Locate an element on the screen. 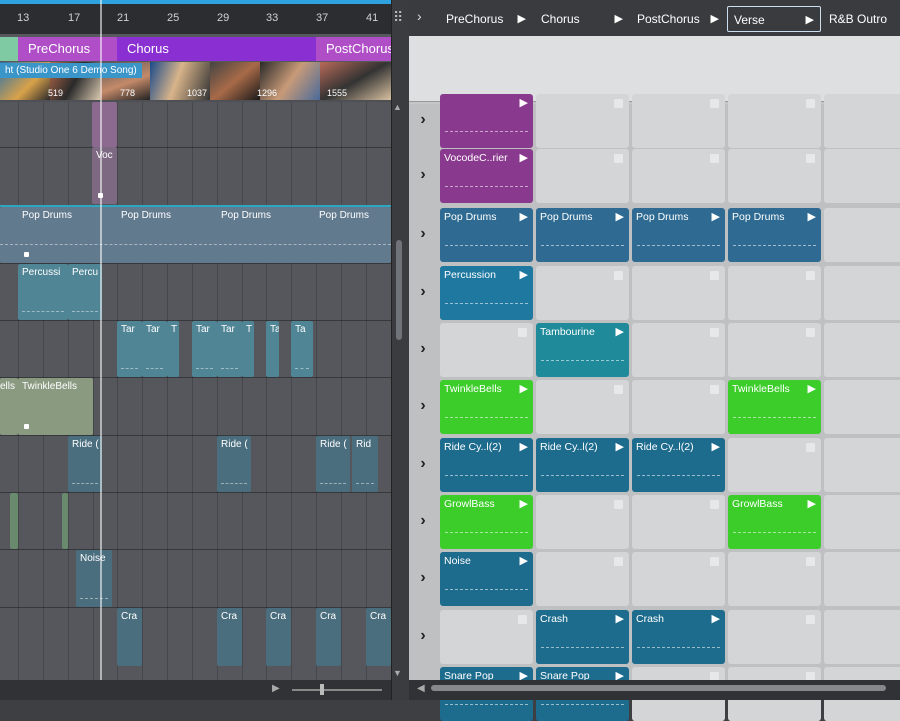 This screenshot has width=900, height=721. launcher-clip: Noise ▶ is located at coordinates (486, 579).